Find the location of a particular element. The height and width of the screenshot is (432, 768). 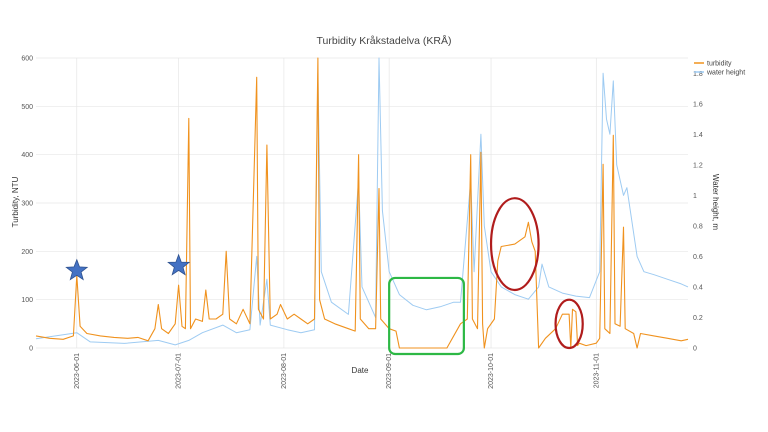

highlight-box-green is located at coordinates (426, 316).